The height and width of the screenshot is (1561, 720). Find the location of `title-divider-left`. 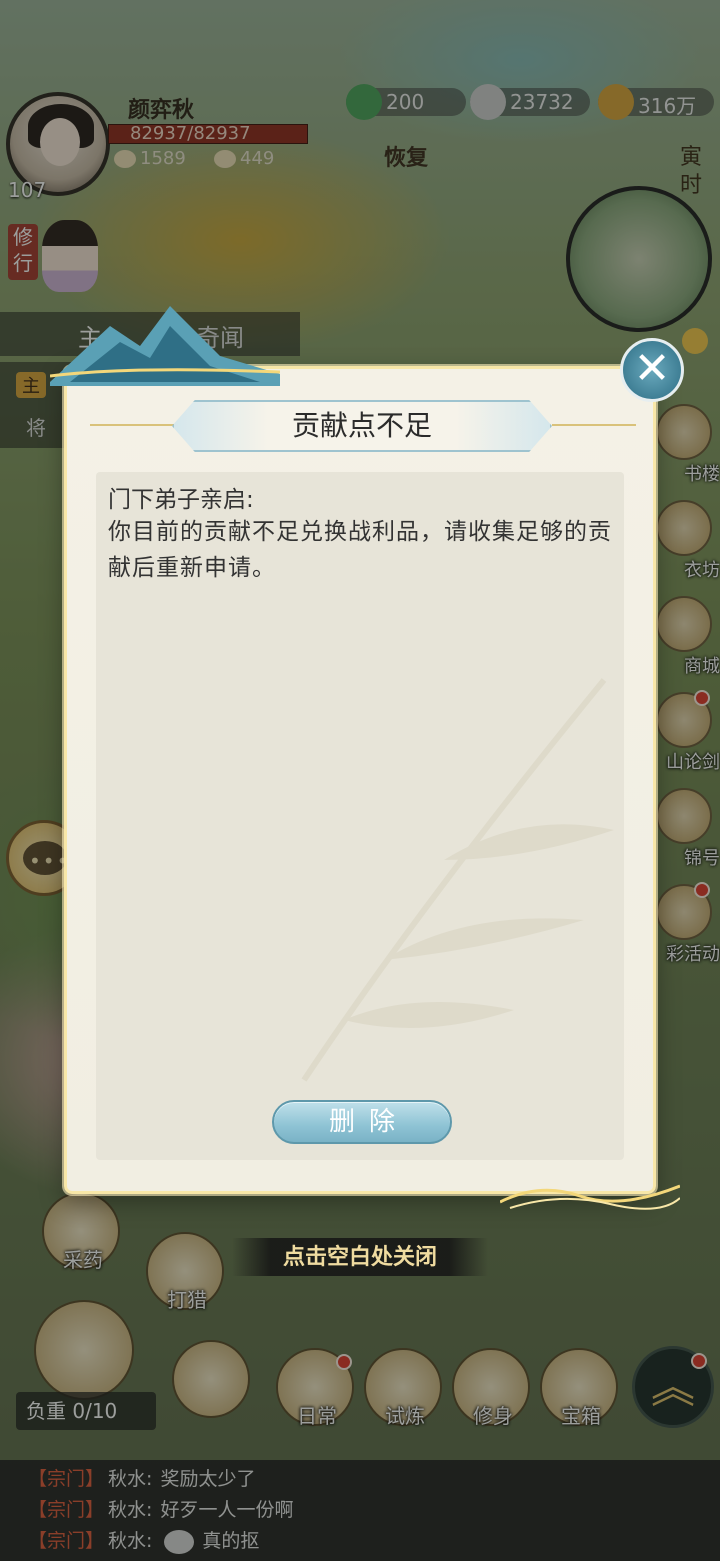

title-divider-left is located at coordinates (132, 425).